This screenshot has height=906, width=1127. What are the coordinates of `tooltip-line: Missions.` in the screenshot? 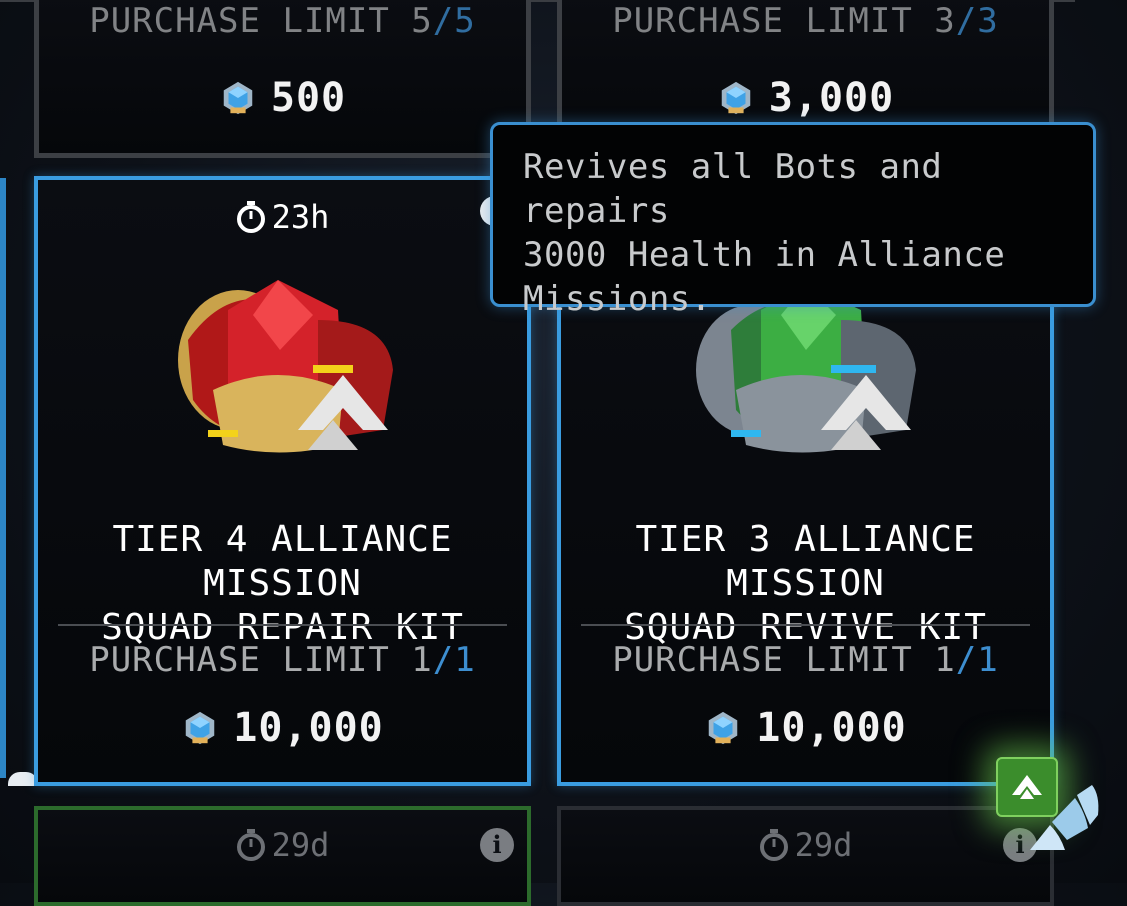 It's located at (617, 299).